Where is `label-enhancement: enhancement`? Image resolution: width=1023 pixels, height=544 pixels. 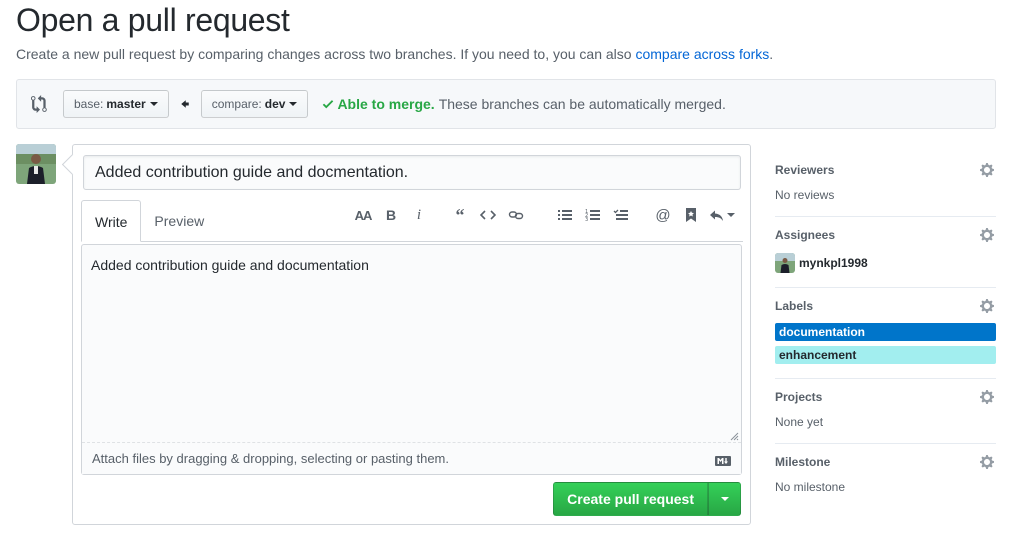
label-enhancement: enhancement is located at coordinates (885, 355).